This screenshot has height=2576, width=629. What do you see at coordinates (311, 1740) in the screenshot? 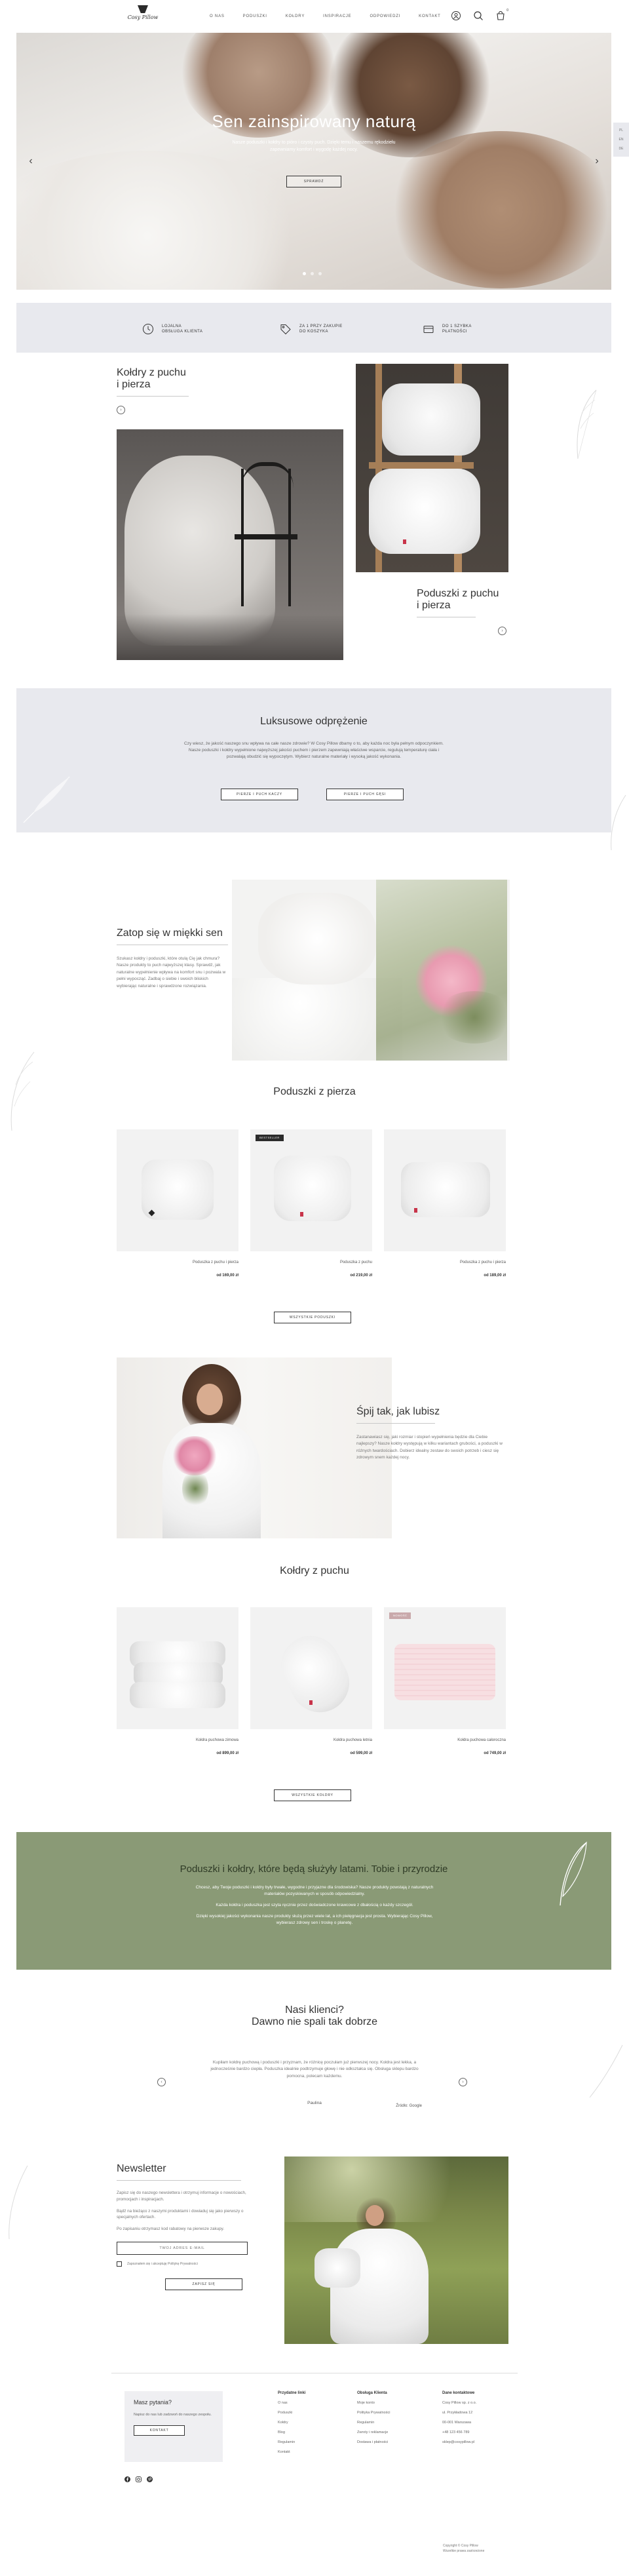
I see `product-name: Kołdra puchowa letnia` at bounding box center [311, 1740].